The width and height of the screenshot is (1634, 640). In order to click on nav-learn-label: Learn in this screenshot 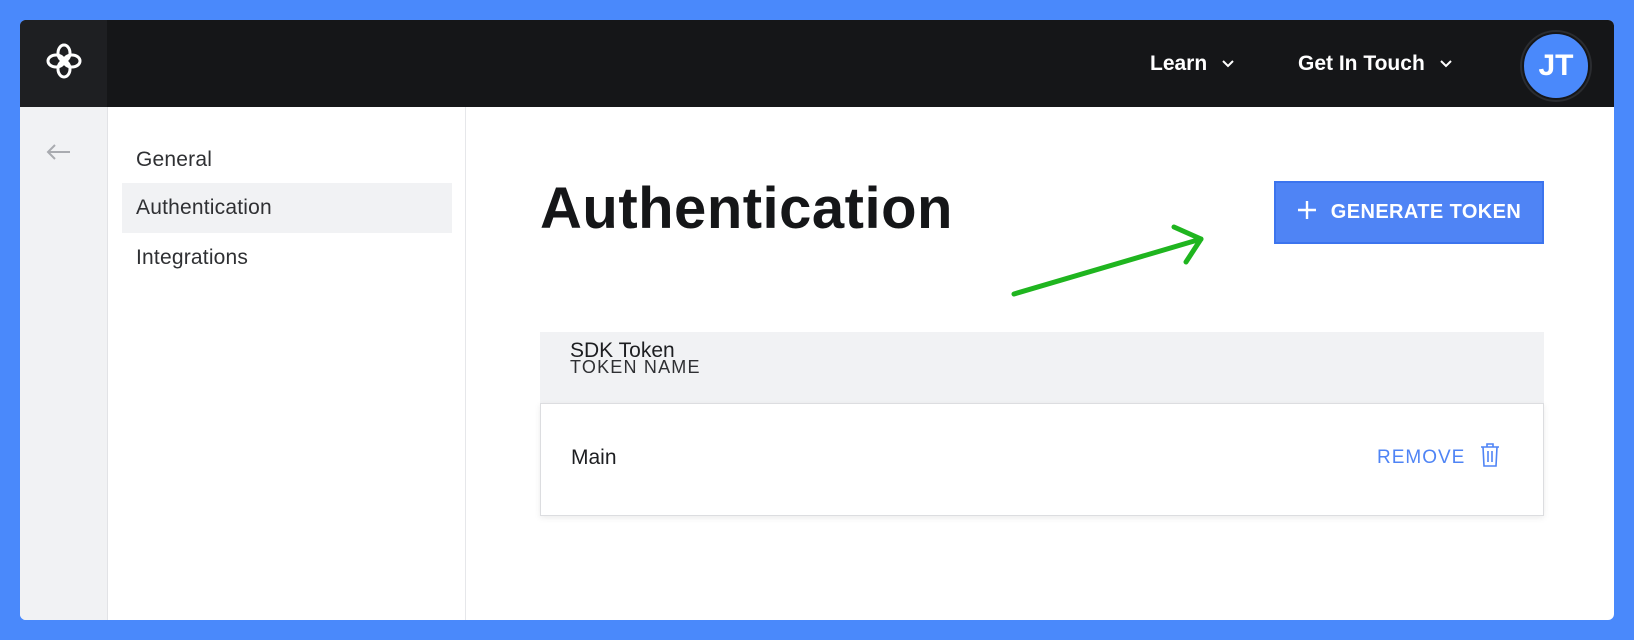, I will do `click(1179, 63)`.